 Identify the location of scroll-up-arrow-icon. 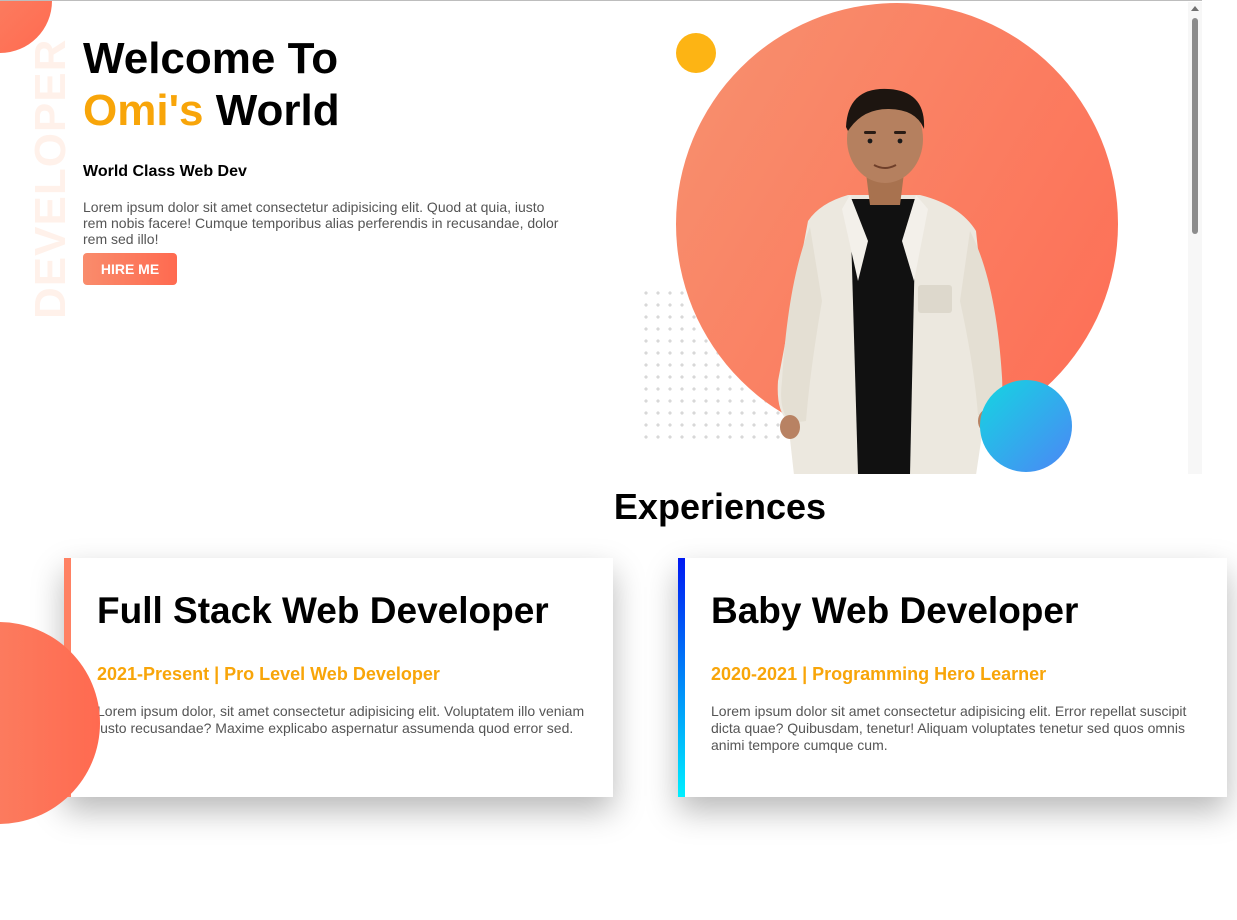
(1195, 8).